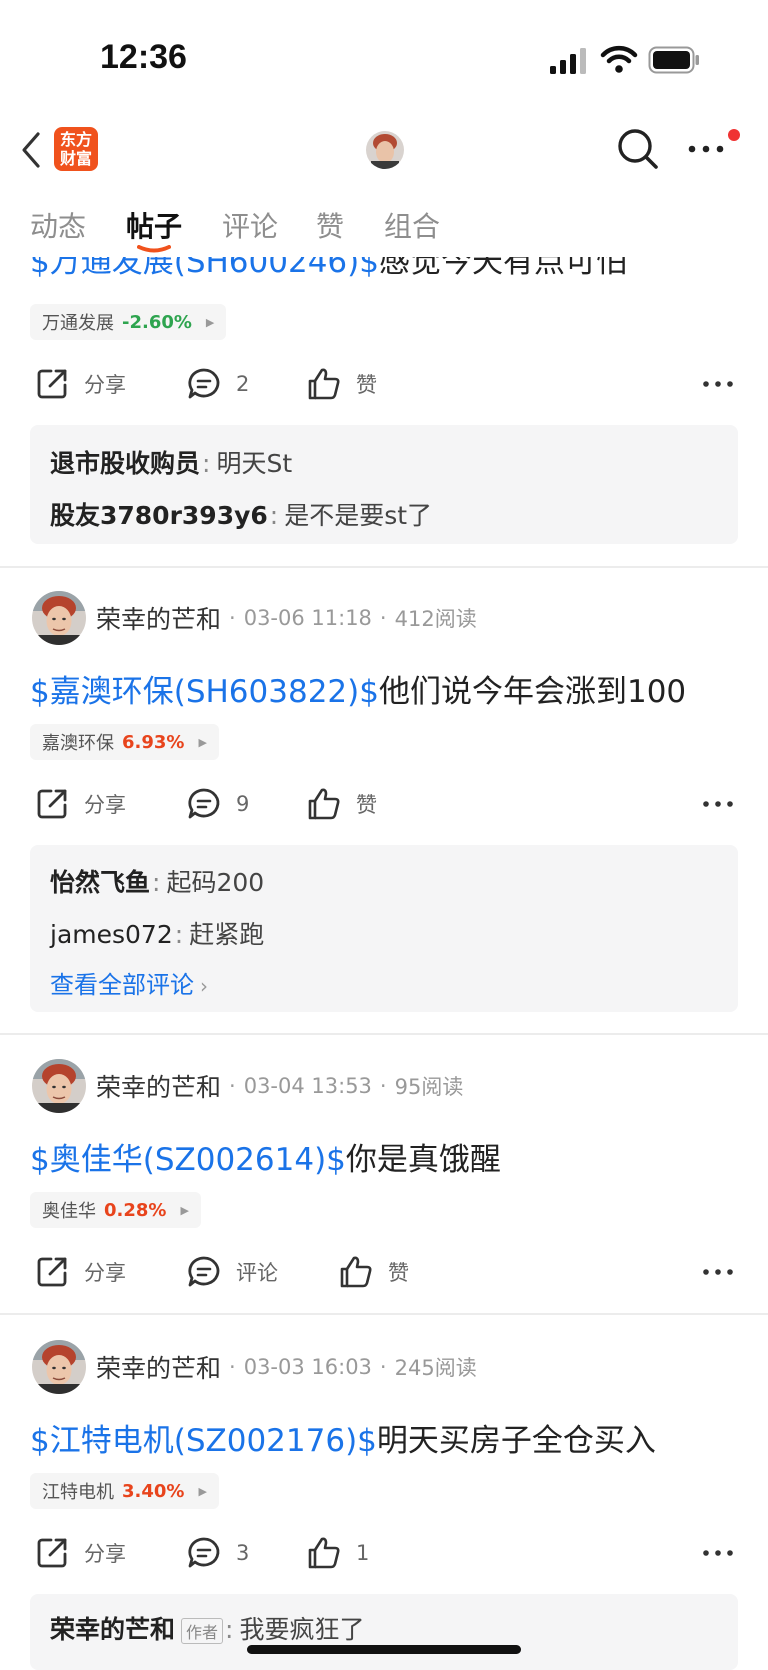 The height and width of the screenshot is (1670, 768). What do you see at coordinates (111, 934) in the screenshot?
I see `comment-user: james072` at bounding box center [111, 934].